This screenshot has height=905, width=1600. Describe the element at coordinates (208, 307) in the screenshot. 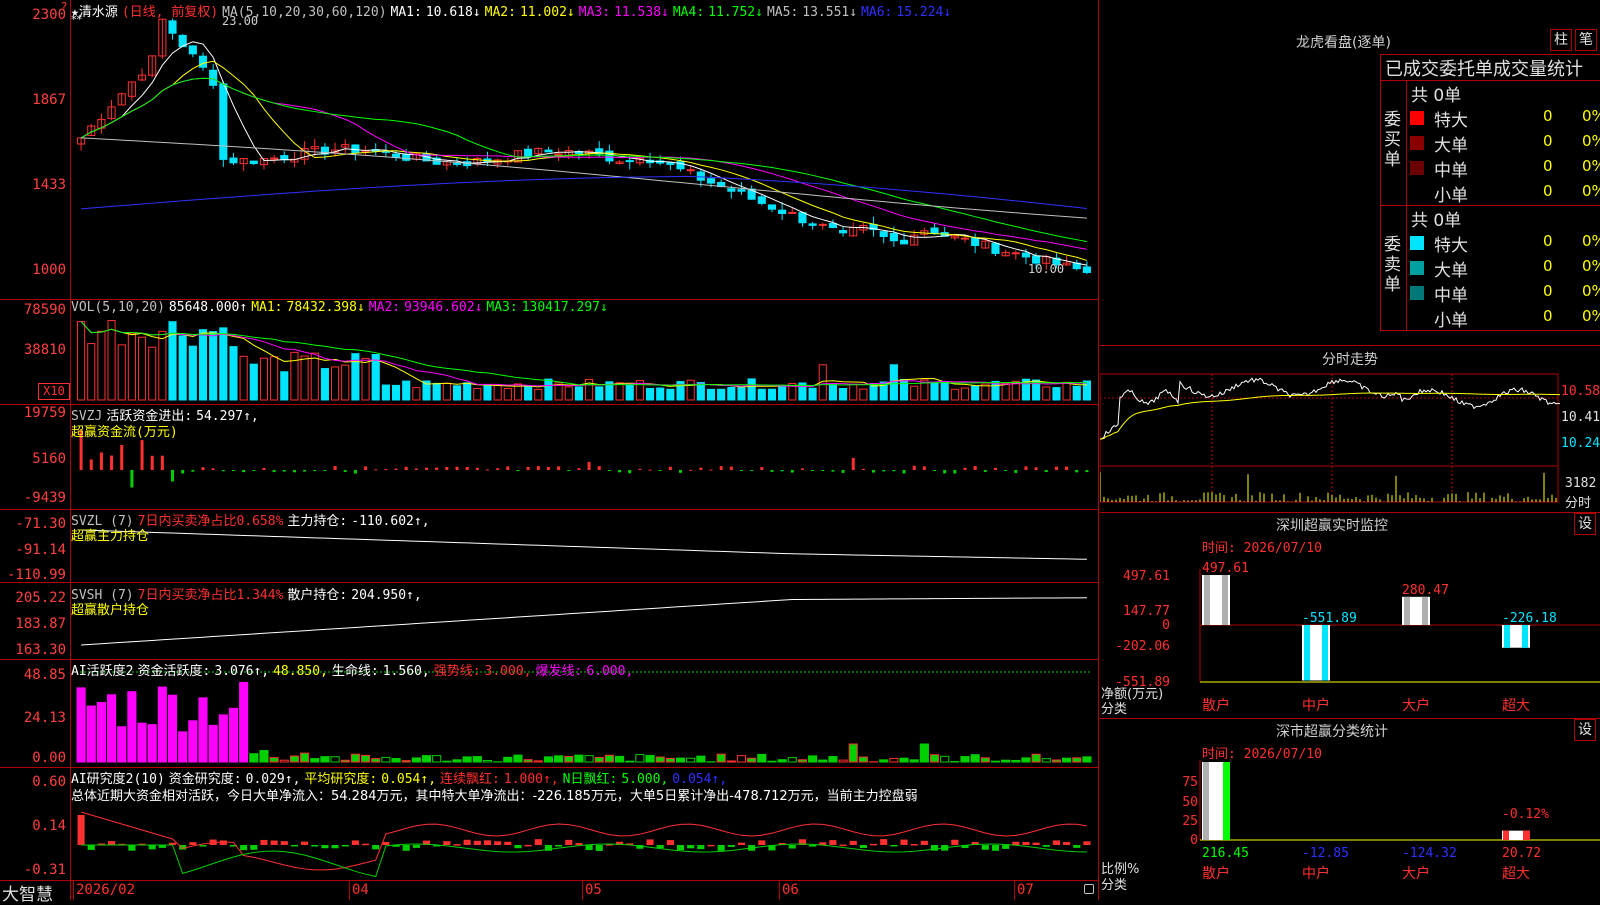

I see `vol-value: 85648.000↑` at that location.